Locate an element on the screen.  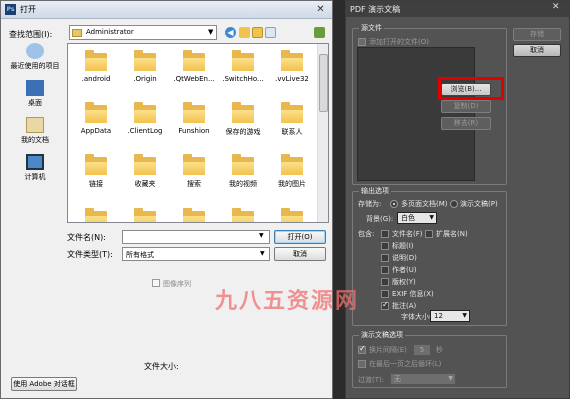
file-item: 我的视频 is located at coordinates (243, 171).